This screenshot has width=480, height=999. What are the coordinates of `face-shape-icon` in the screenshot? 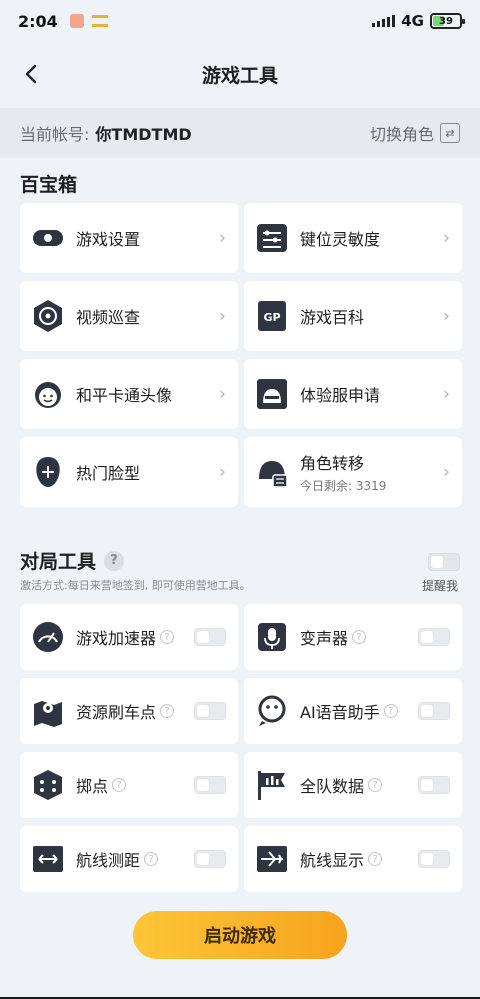 It's located at (48, 472).